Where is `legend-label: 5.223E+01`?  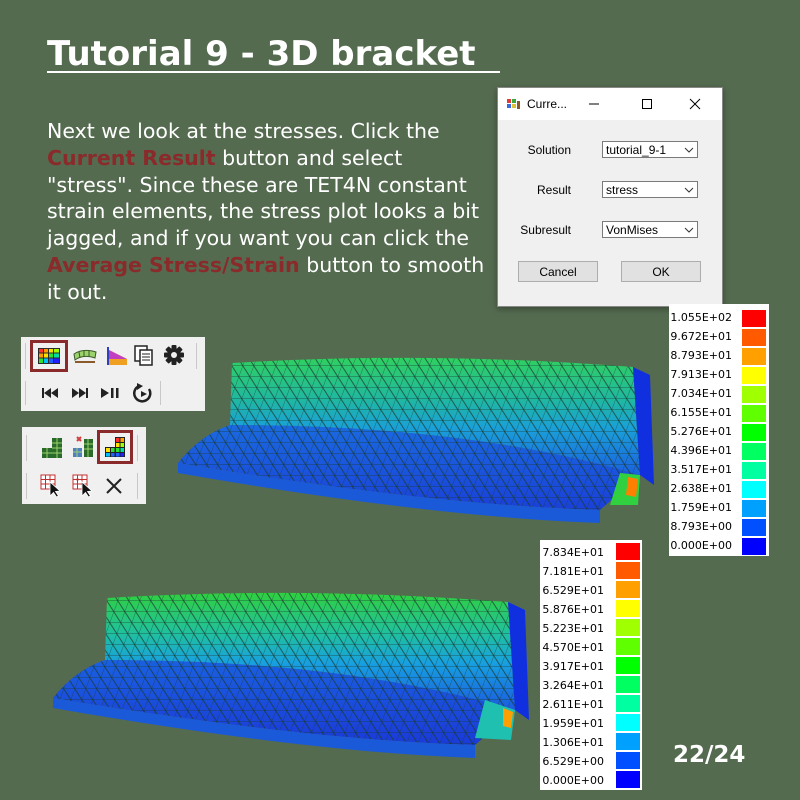
legend-label: 5.223E+01 is located at coordinates (573, 628).